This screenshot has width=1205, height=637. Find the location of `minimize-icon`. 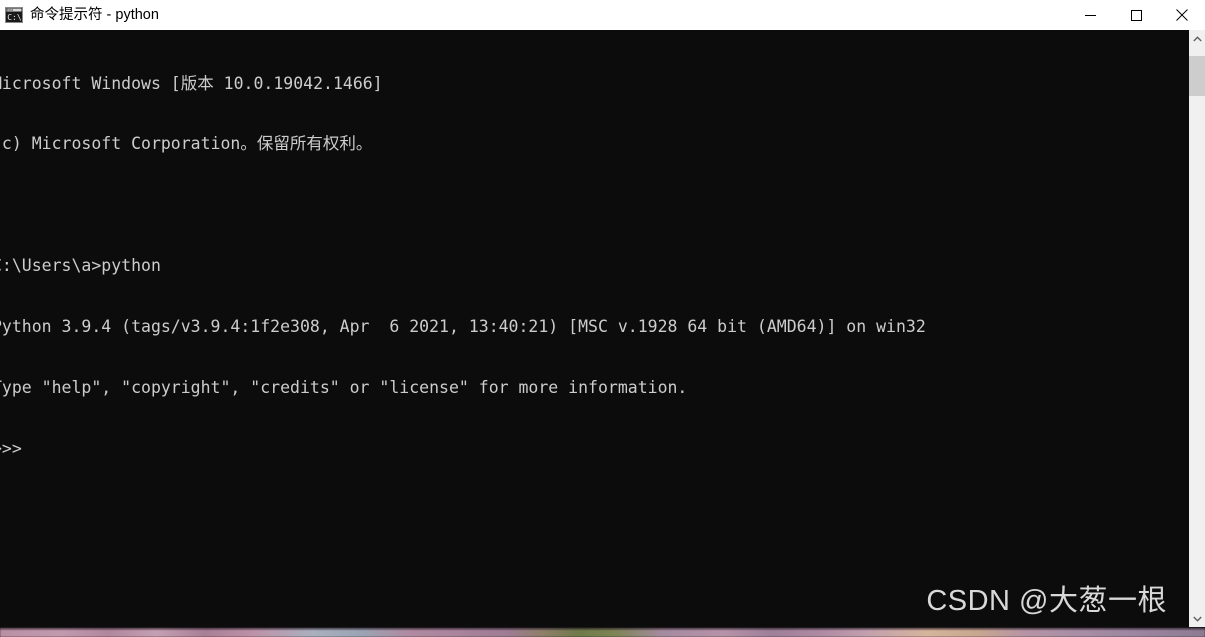

minimize-icon is located at coordinates (1090, 15).